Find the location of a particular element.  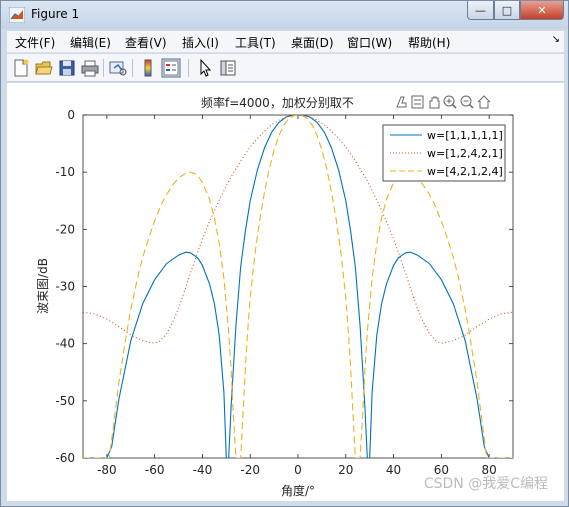

figure-toolbar is located at coordinates (285, 68).